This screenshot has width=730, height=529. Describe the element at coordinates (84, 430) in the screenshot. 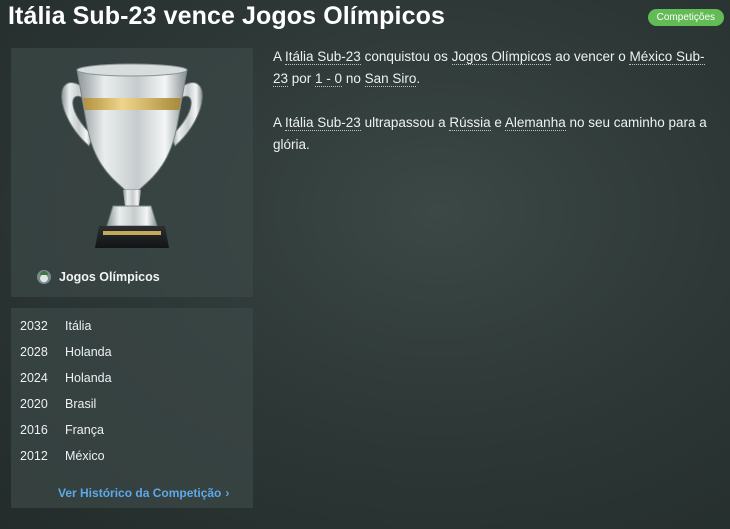

I see `history-team: França` at that location.